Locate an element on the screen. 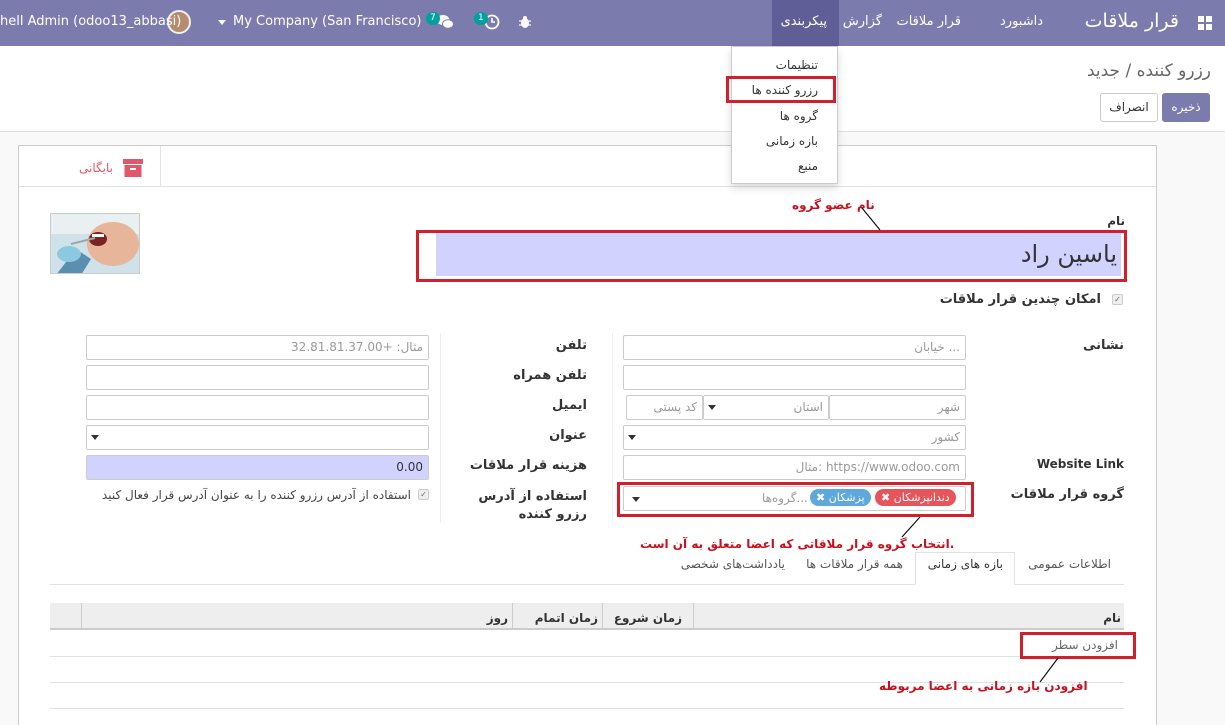  street2-input is located at coordinates (794, 377).